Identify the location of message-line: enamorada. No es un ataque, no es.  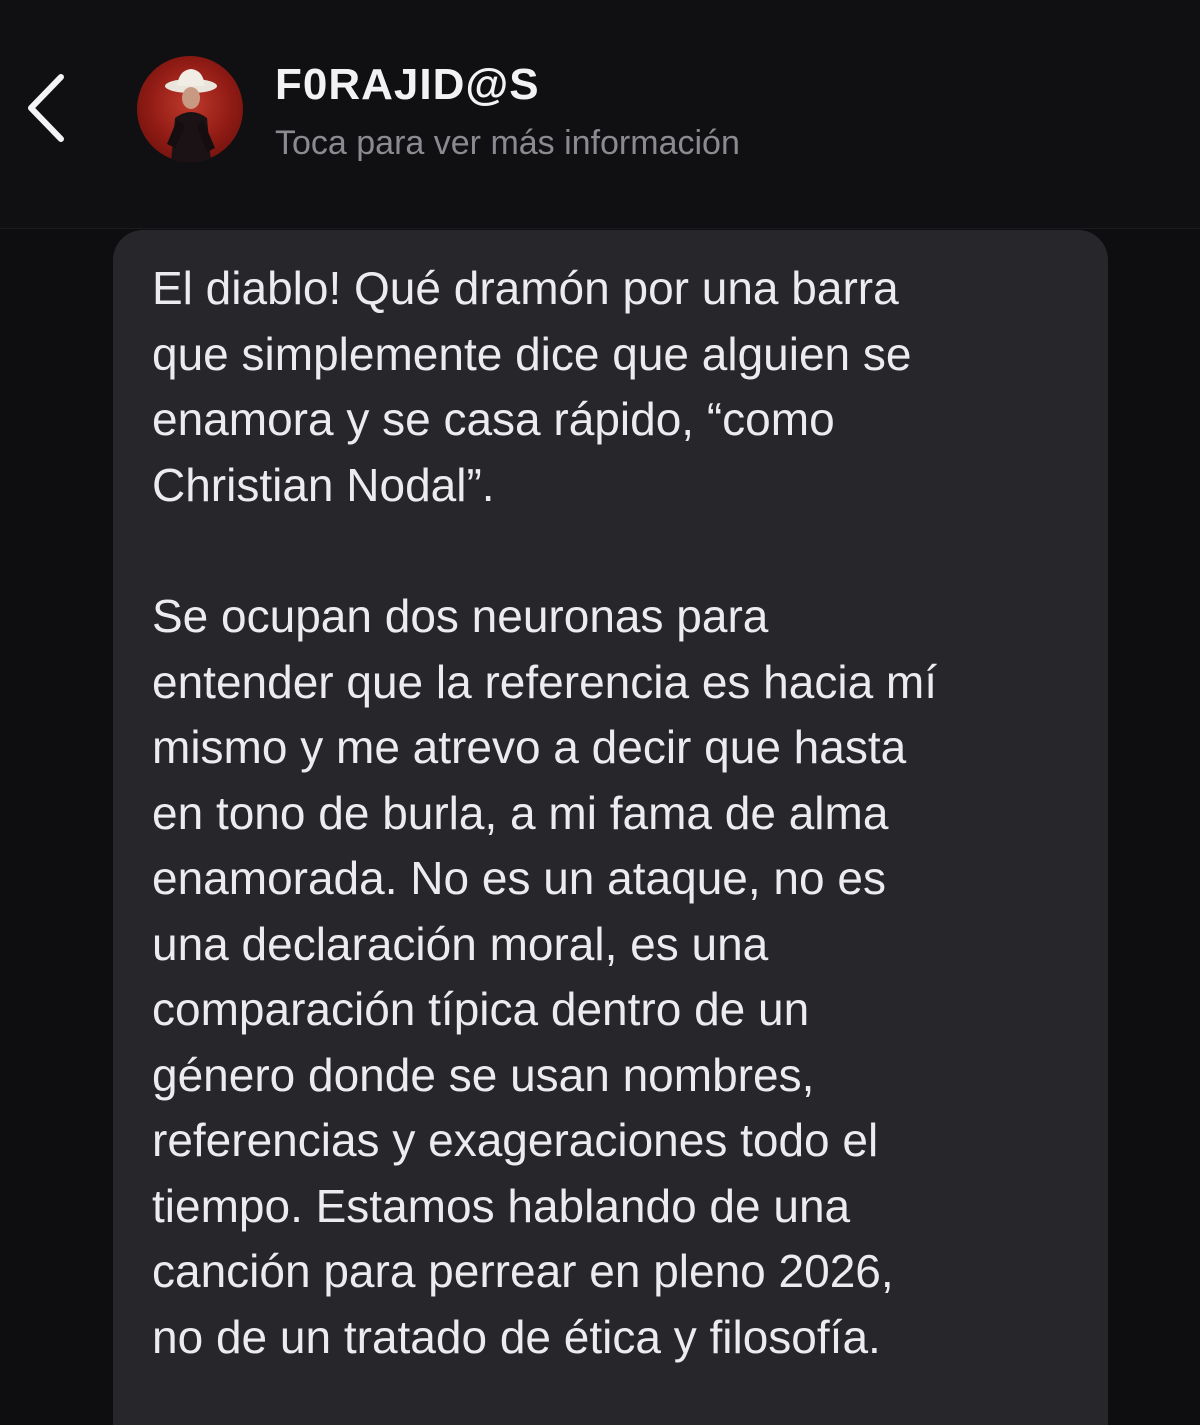
(519, 878).